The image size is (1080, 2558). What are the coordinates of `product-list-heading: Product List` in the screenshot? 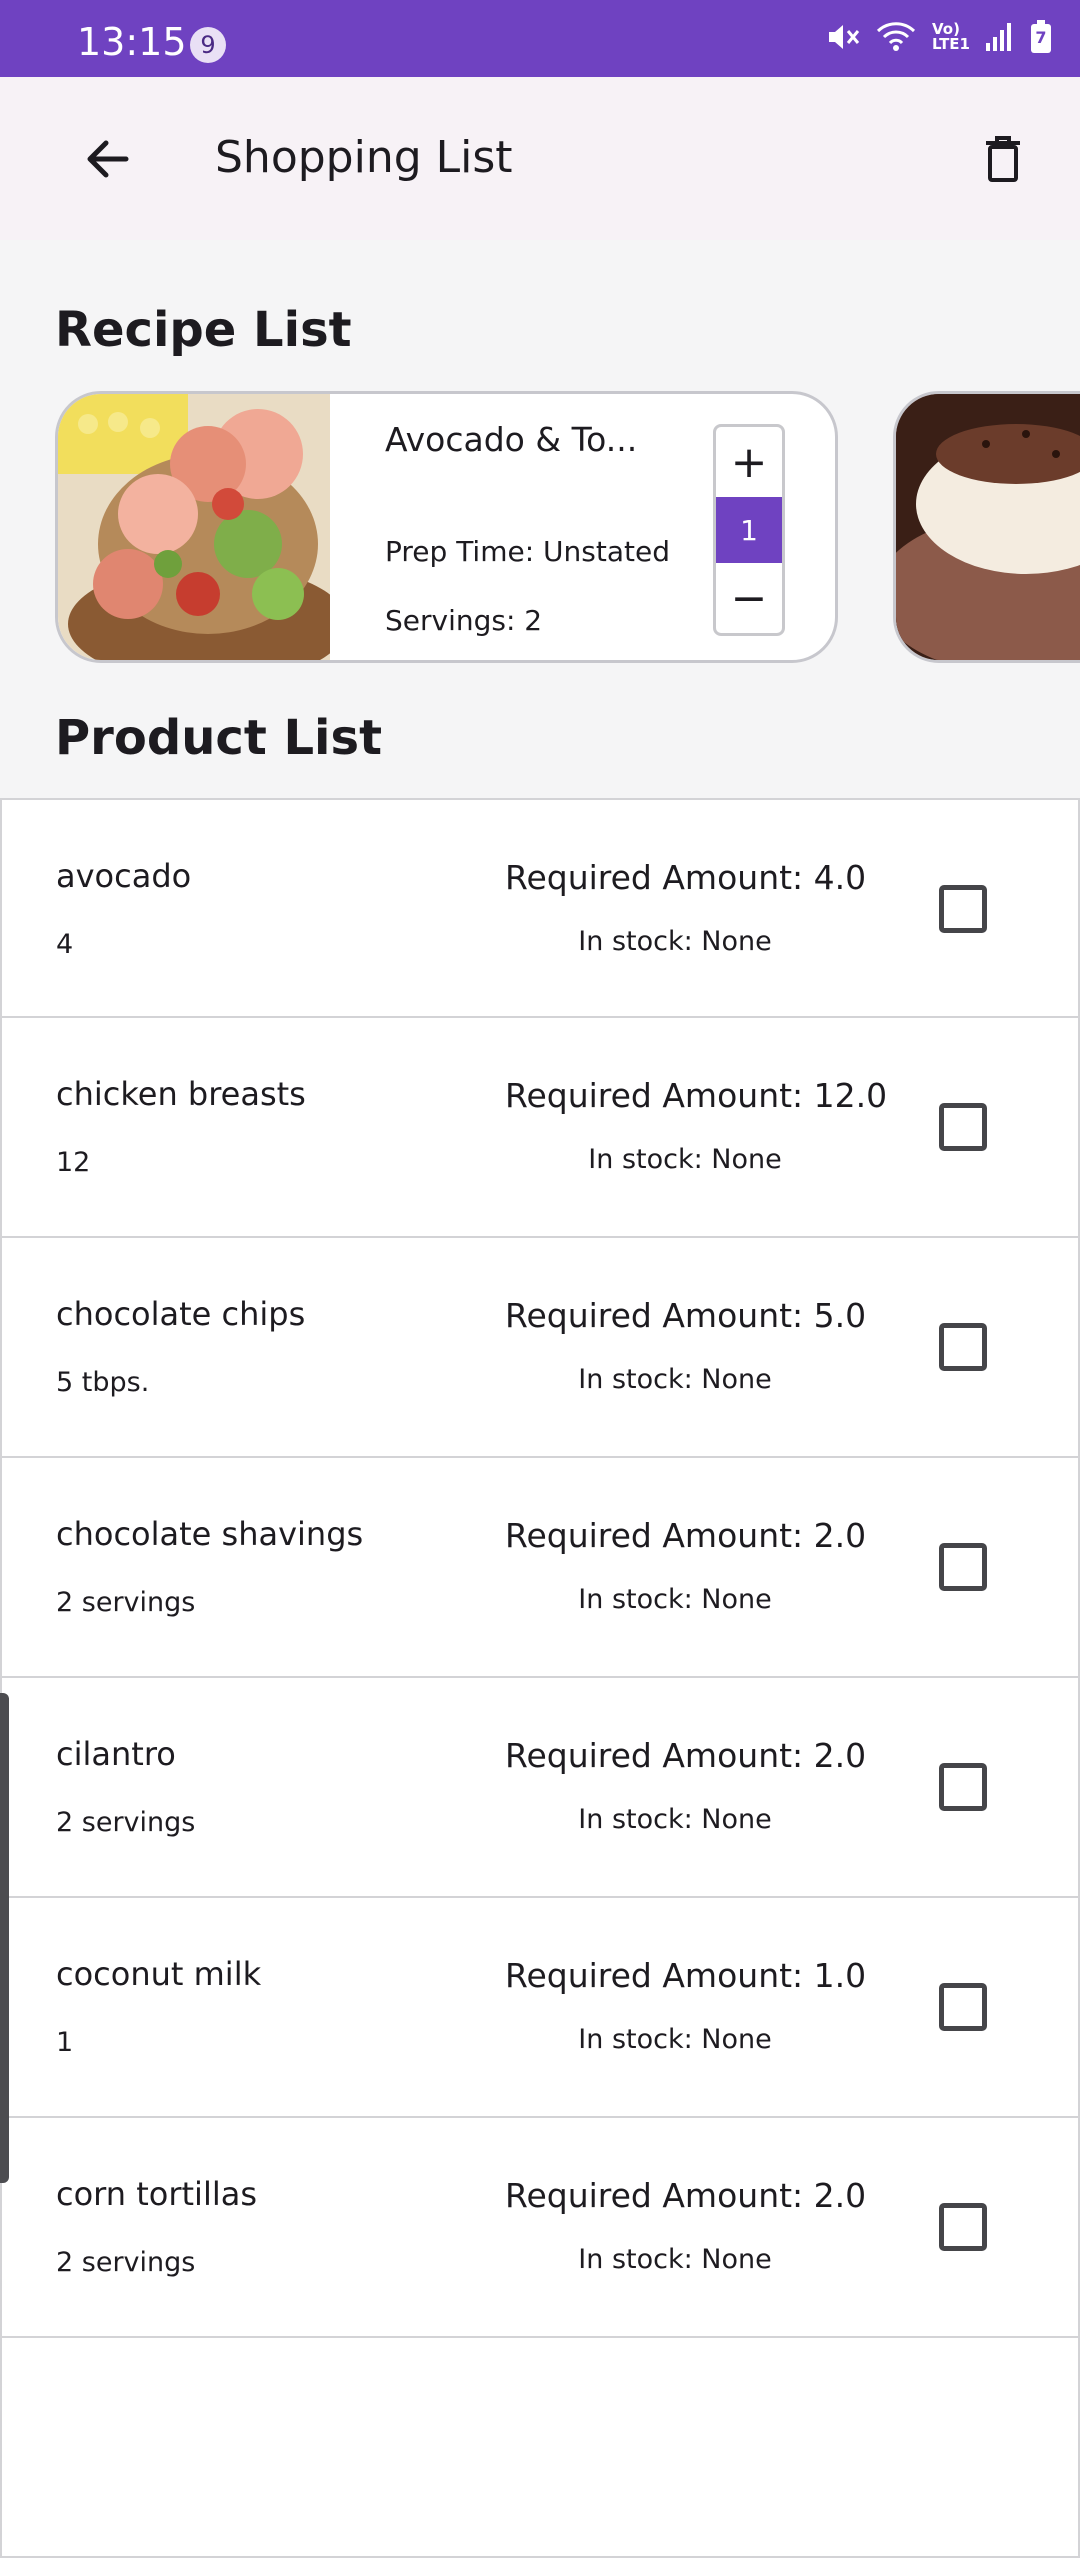 It's located at (219, 738).